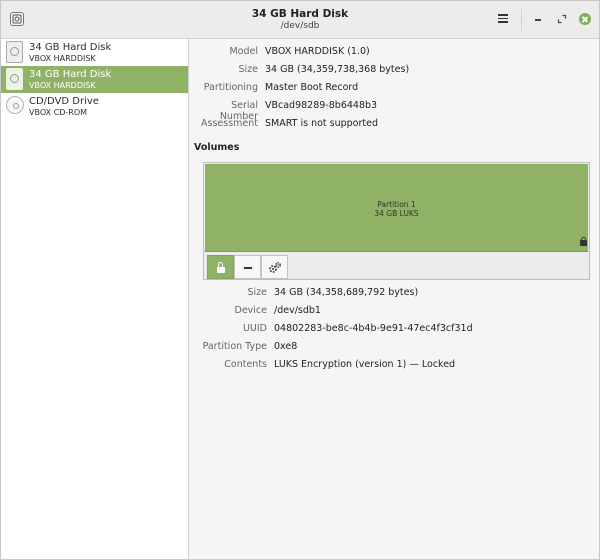 This screenshot has width=600, height=560. I want to click on window-title: 34 GB Hard Disk, so click(300, 14).